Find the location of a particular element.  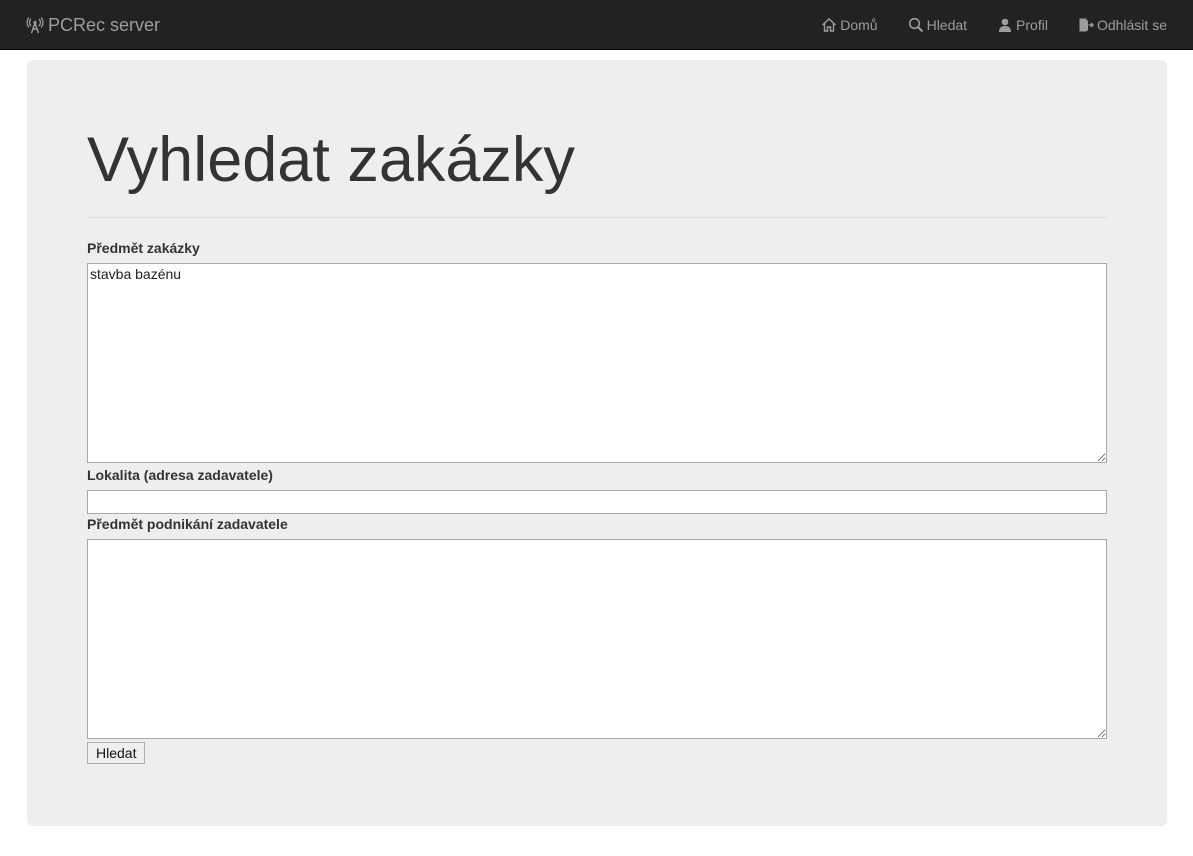

nav-item-label: Odhlásit se is located at coordinates (1131, 25).